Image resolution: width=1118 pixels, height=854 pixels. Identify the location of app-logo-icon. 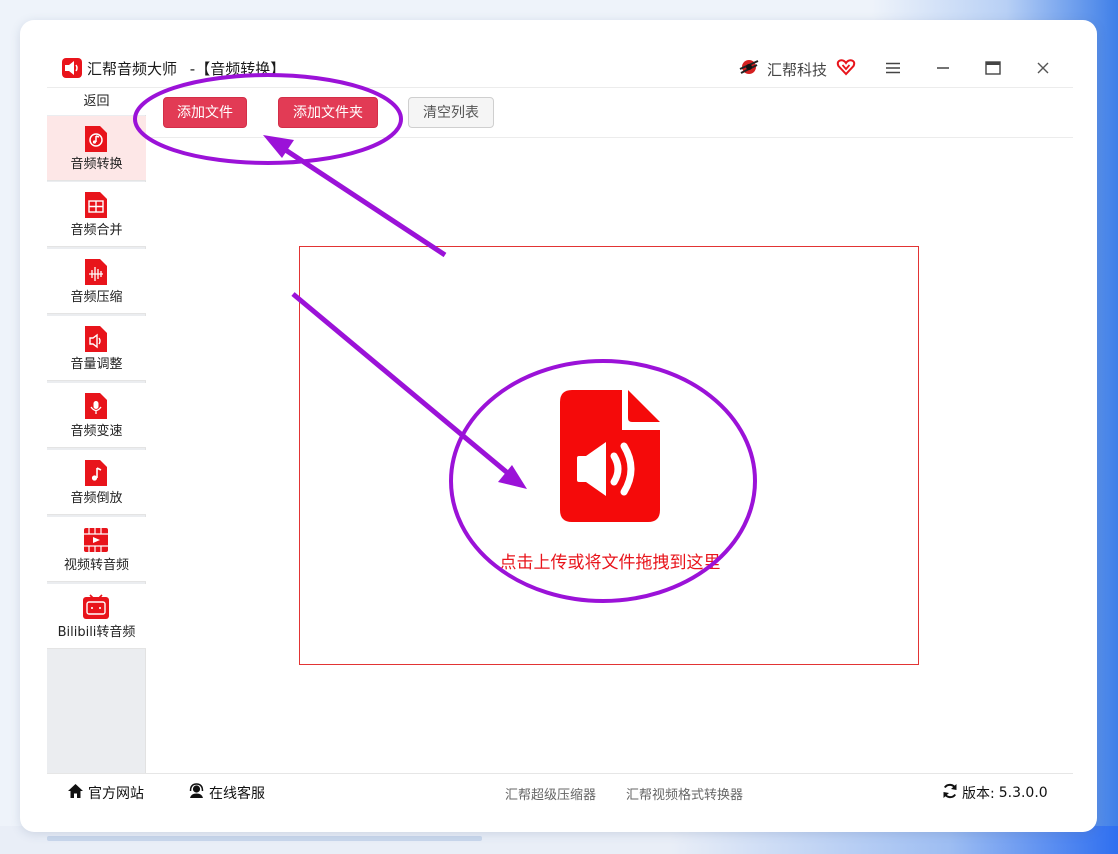
(72, 68).